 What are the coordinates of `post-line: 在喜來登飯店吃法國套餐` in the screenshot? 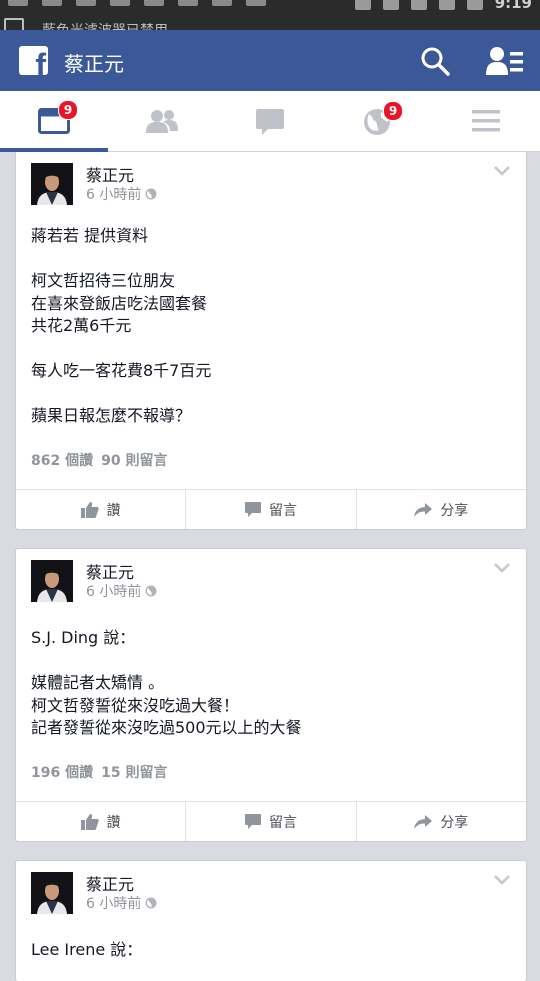 It's located at (119, 303).